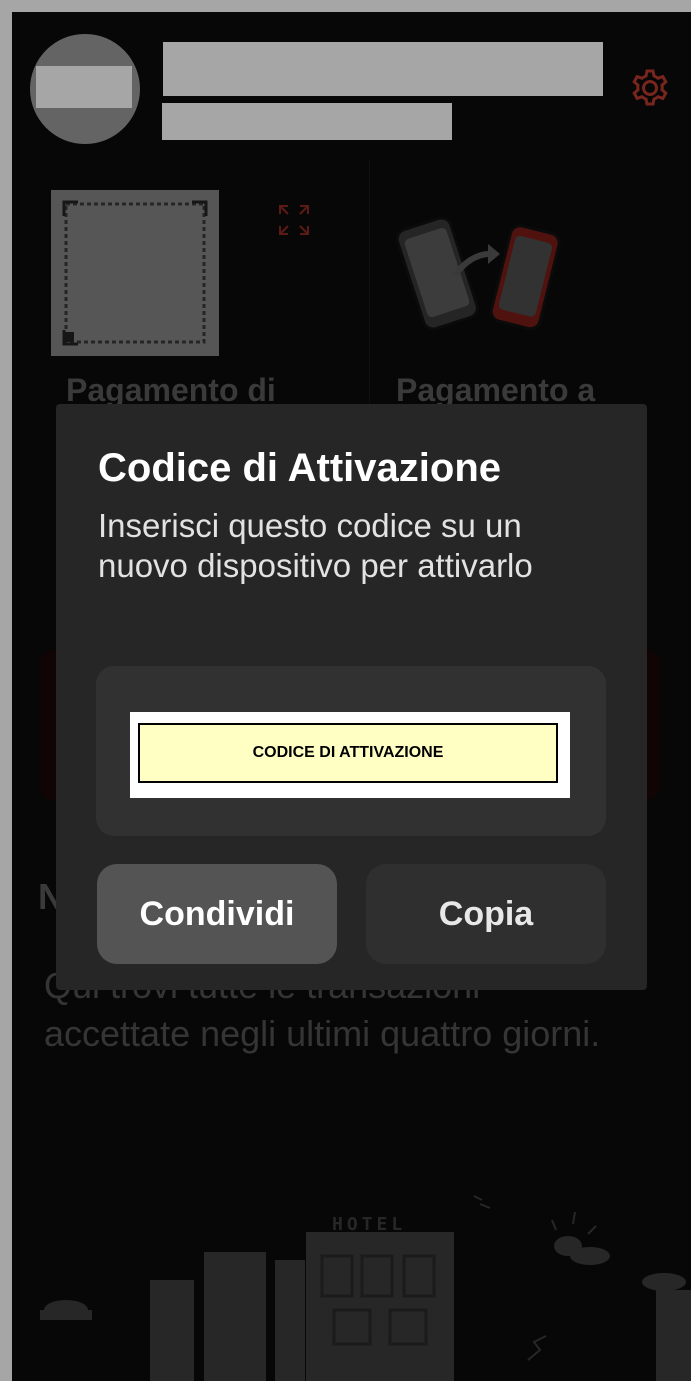 The width and height of the screenshot is (691, 1381). Describe the element at coordinates (217, 914) in the screenshot. I see `share-button: Condividi` at that location.